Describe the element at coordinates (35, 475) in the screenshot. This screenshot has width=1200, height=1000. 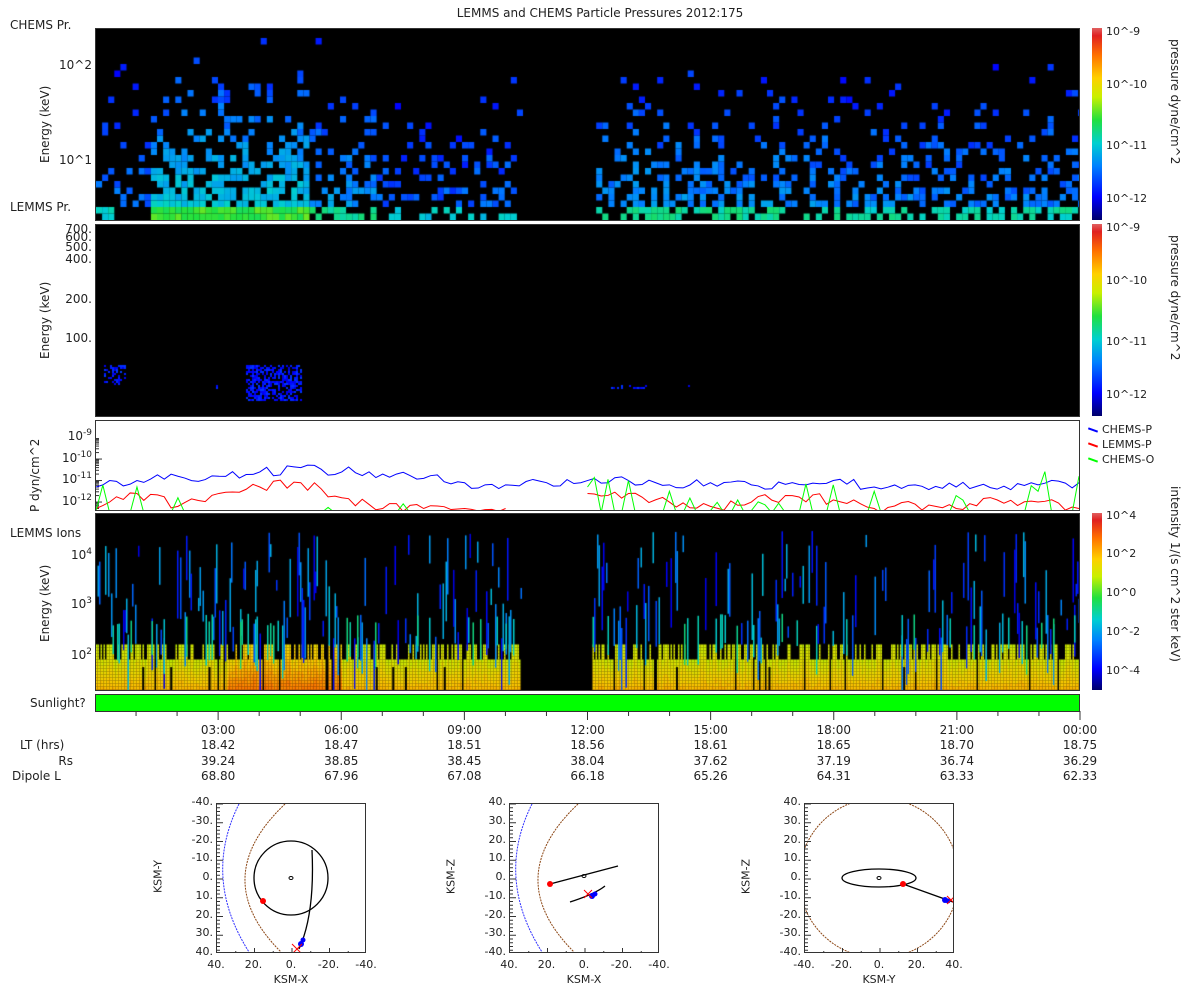
I see `y-axis-label: P dyn/cm^2` at that location.